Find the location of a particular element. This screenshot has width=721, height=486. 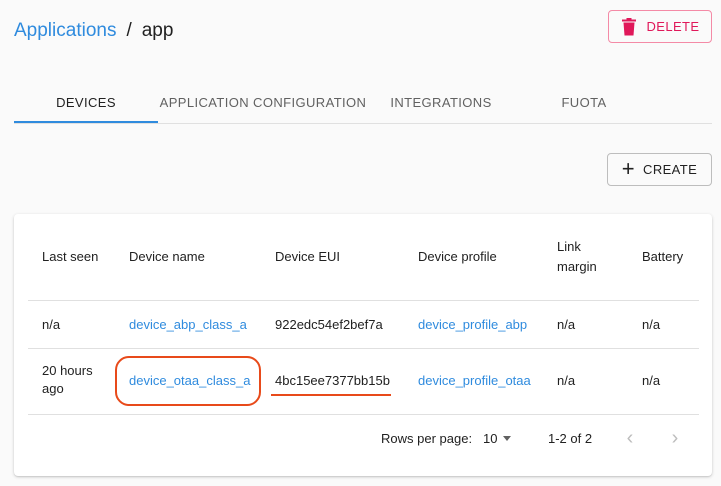

page-title: app is located at coordinates (157, 30).